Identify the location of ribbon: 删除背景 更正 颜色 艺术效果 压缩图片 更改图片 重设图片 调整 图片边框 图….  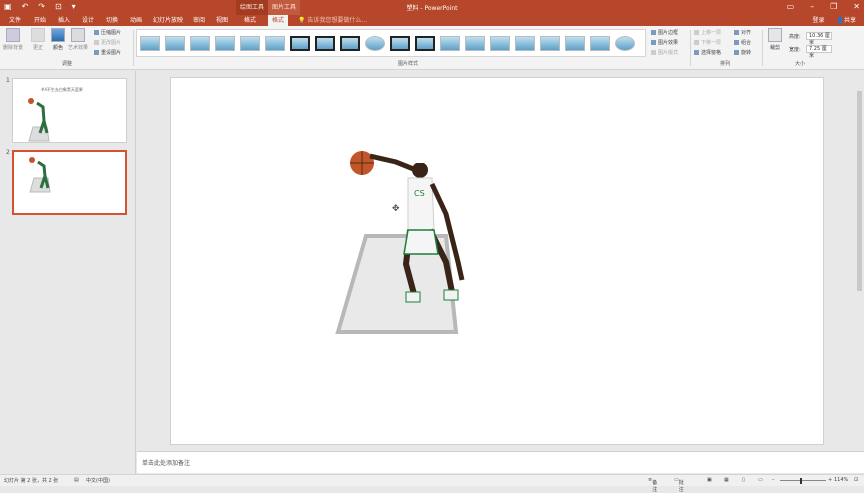
(432, 48).